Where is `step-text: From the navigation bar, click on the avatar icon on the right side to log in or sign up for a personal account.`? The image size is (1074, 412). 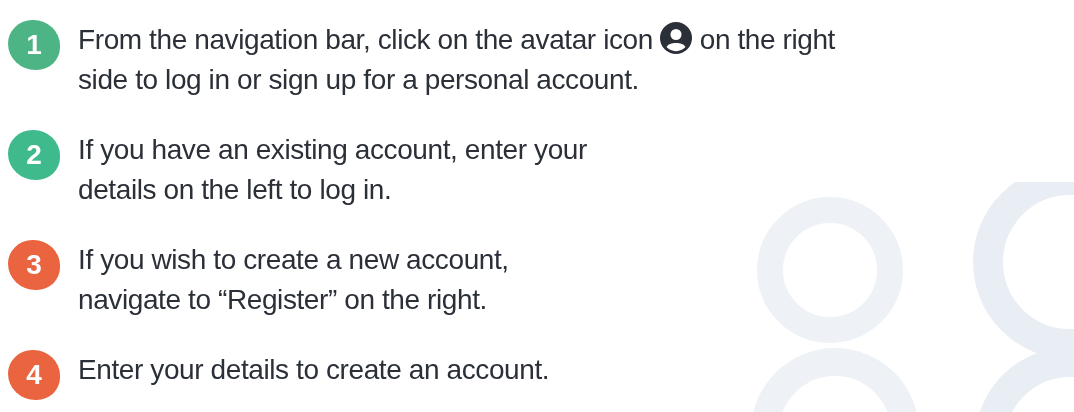 step-text: From the navigation bar, click on the avatar icon on the right side to log in or sign up for a personal account. is located at coordinates (456, 59).